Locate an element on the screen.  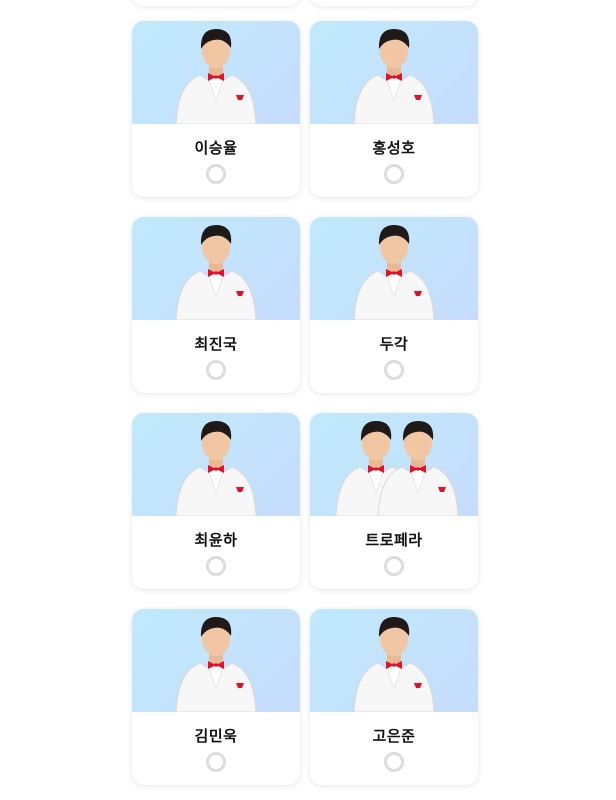
candidate-card: 이승율 is located at coordinates (216, 109).